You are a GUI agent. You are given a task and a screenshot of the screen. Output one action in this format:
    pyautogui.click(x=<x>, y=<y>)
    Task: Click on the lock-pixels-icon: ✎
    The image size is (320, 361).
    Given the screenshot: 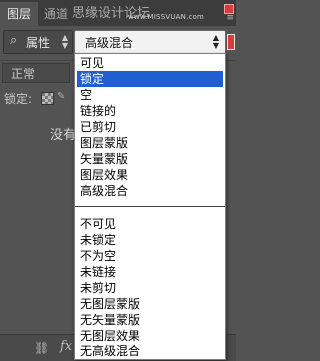 What is the action you would take?
    pyautogui.click(x=61, y=96)
    